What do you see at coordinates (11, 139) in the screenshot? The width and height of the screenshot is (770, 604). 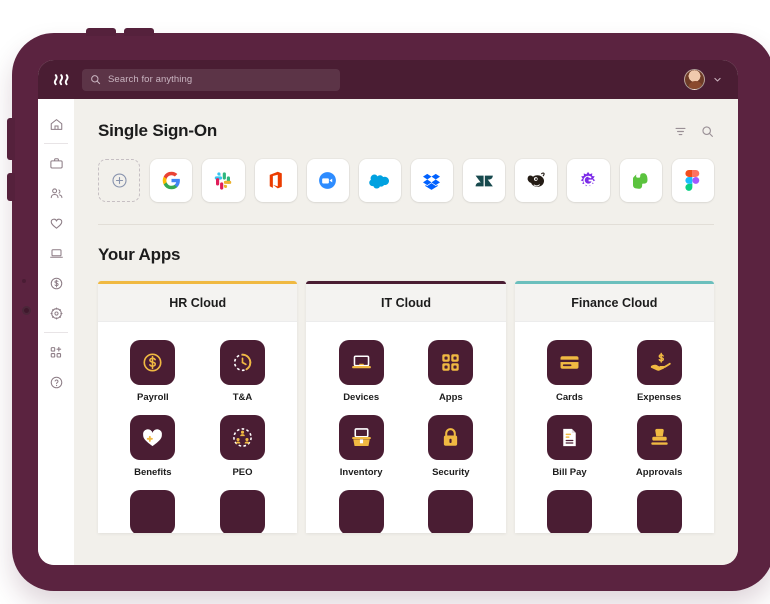 I see `tablet-volume-button` at bounding box center [11, 139].